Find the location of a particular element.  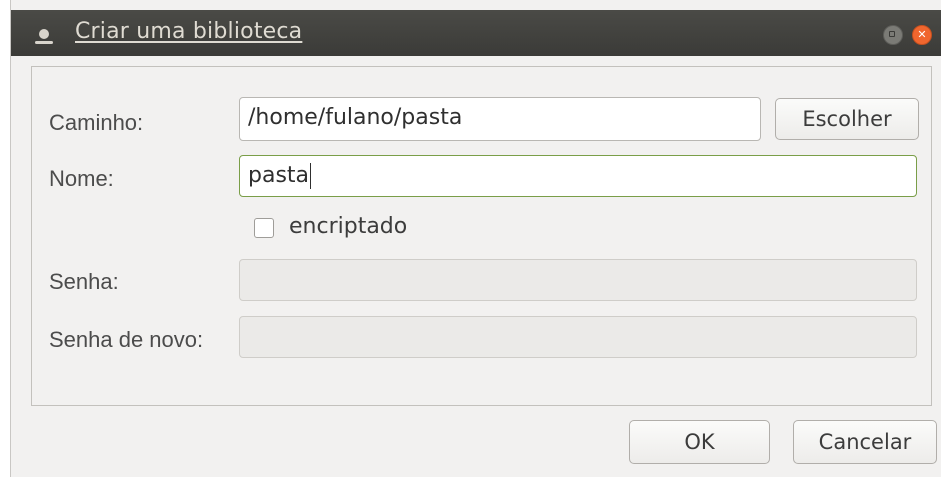

cancel-button: Cancelar is located at coordinates (865, 442).